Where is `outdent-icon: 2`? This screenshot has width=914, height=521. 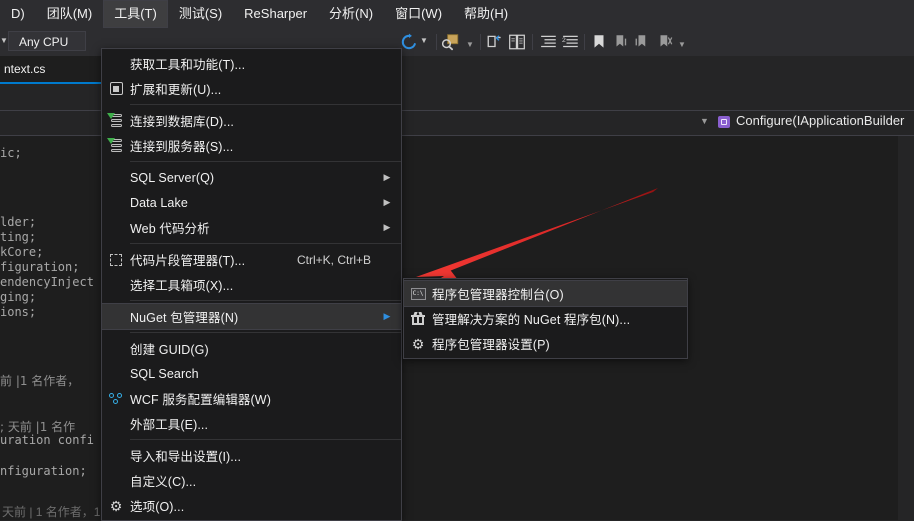 outdent-icon: 2 is located at coordinates (571, 42).